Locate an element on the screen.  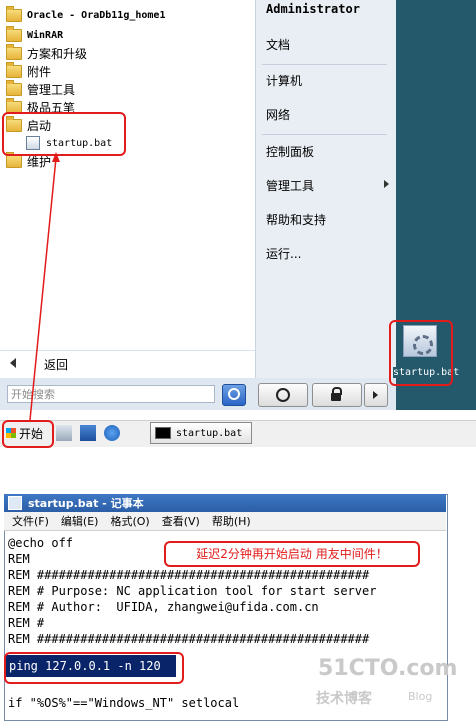
menu-view: 查看(V) is located at coordinates (181, 521).